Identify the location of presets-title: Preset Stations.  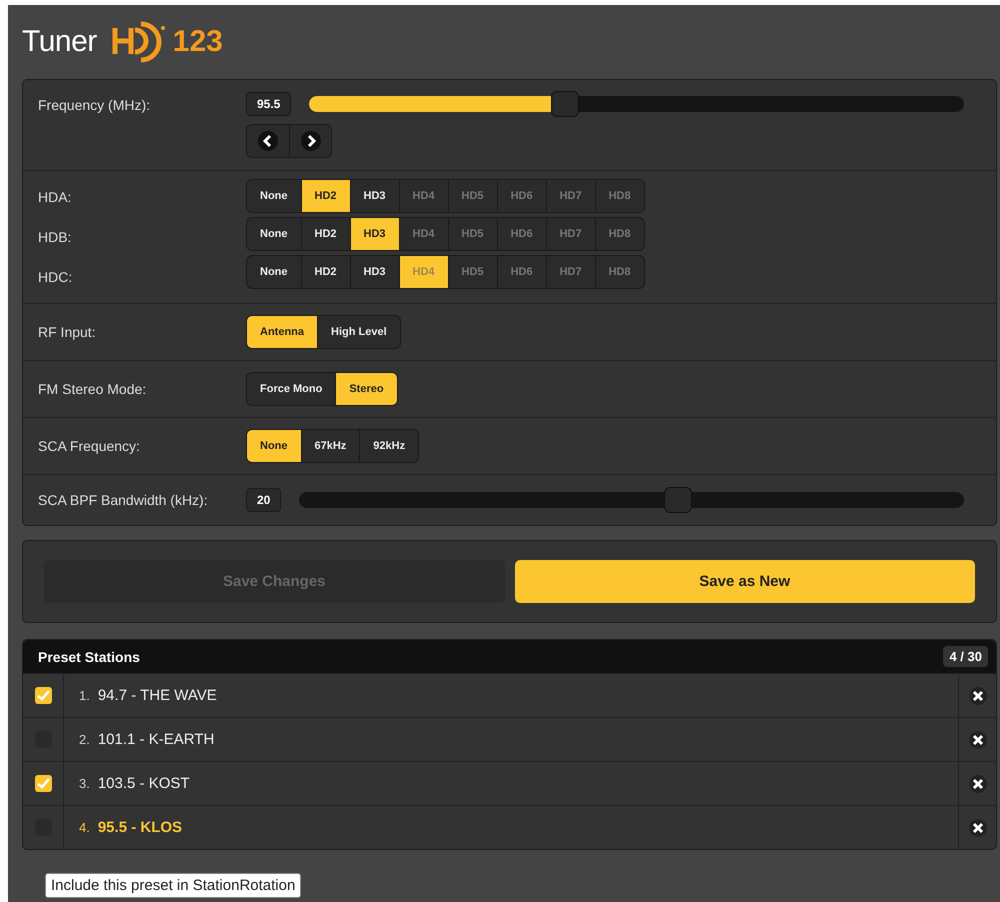
(89, 656).